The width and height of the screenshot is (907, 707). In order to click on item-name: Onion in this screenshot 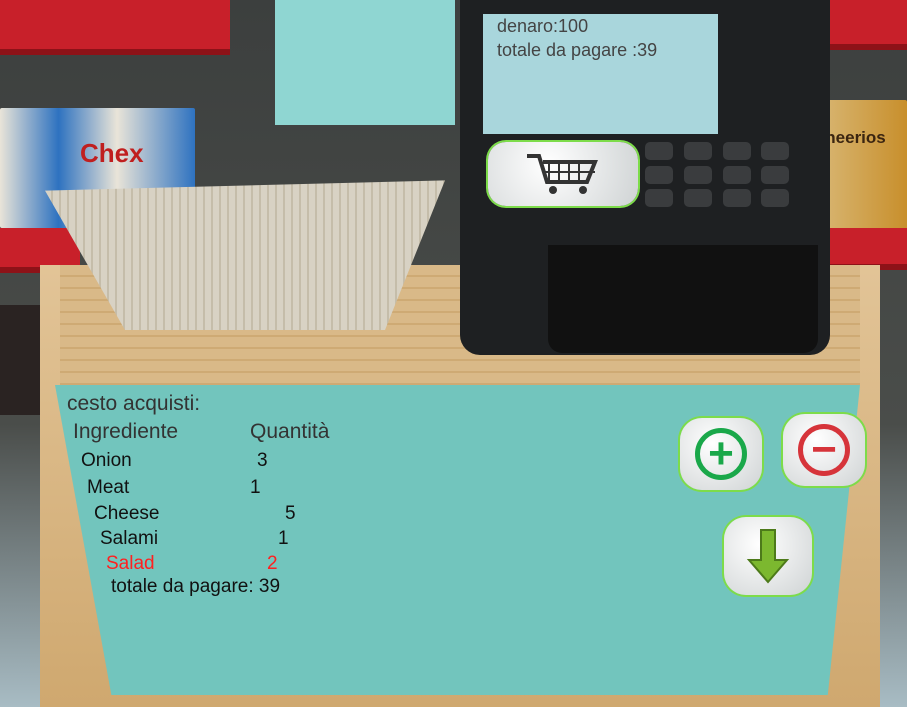, I will do `click(106, 461)`.